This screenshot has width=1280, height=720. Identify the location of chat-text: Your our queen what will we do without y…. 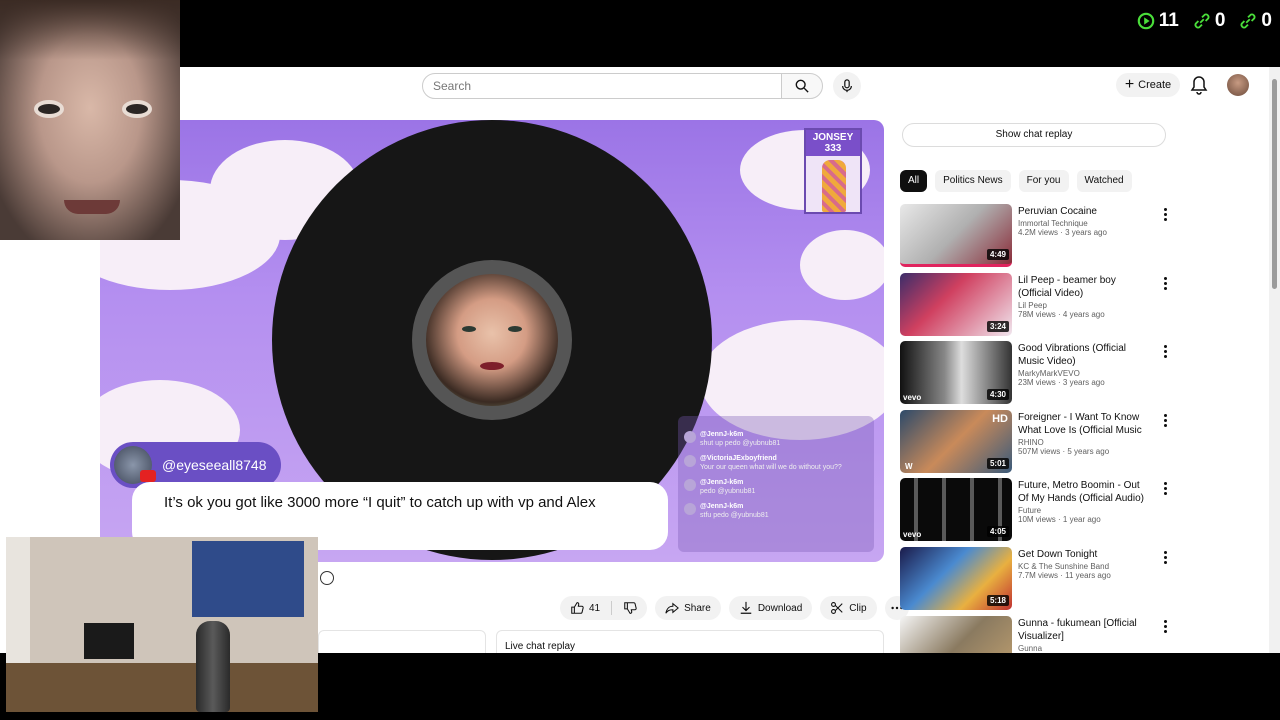
(771, 467).